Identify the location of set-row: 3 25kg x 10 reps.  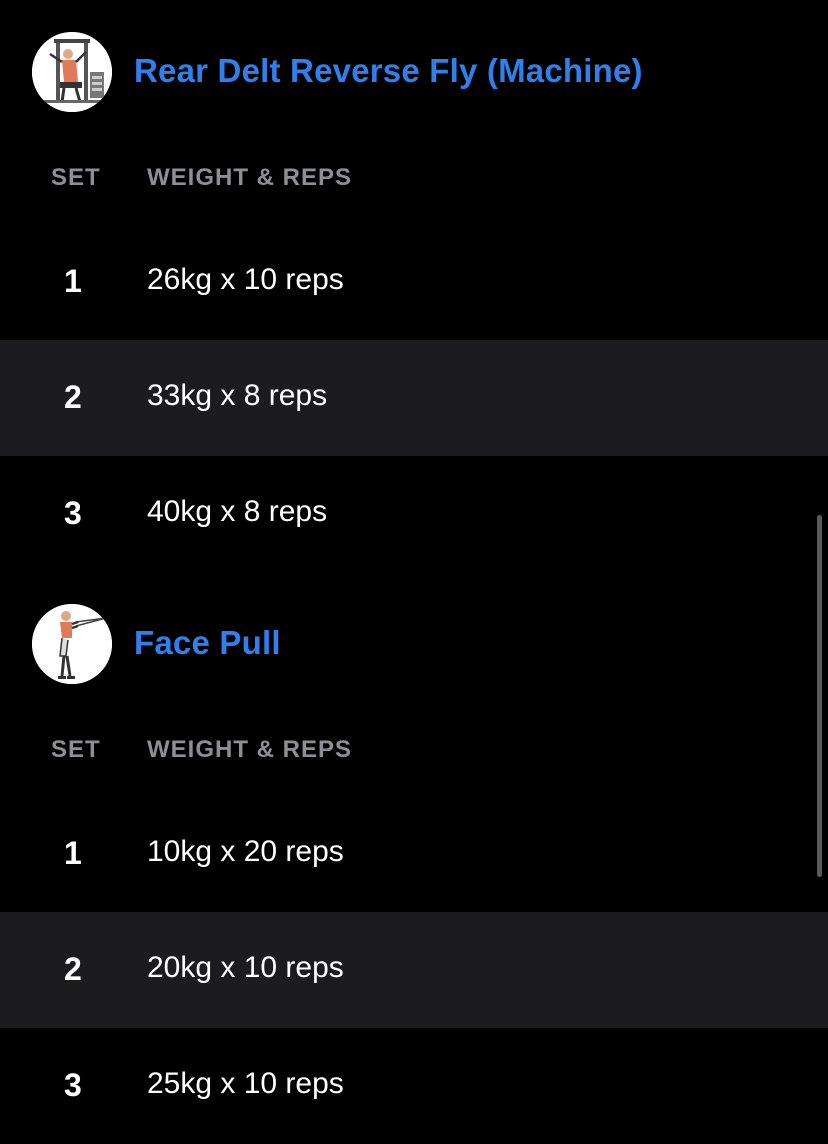
(414, 1086).